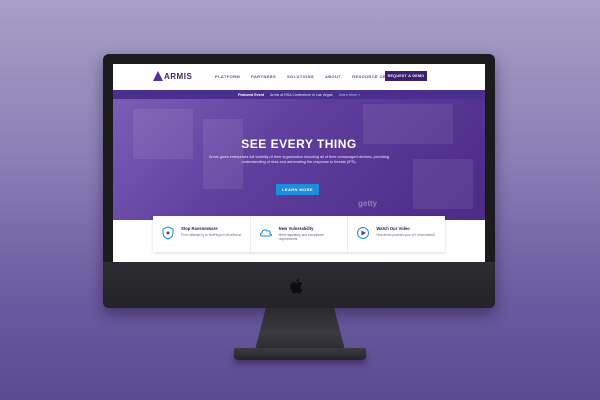 Image resolution: width=600 pixels, height=400 pixels. What do you see at coordinates (301, 94) in the screenshot?
I see `featured-text: Armis at RSA Conference in Las Vegas` at bounding box center [301, 94].